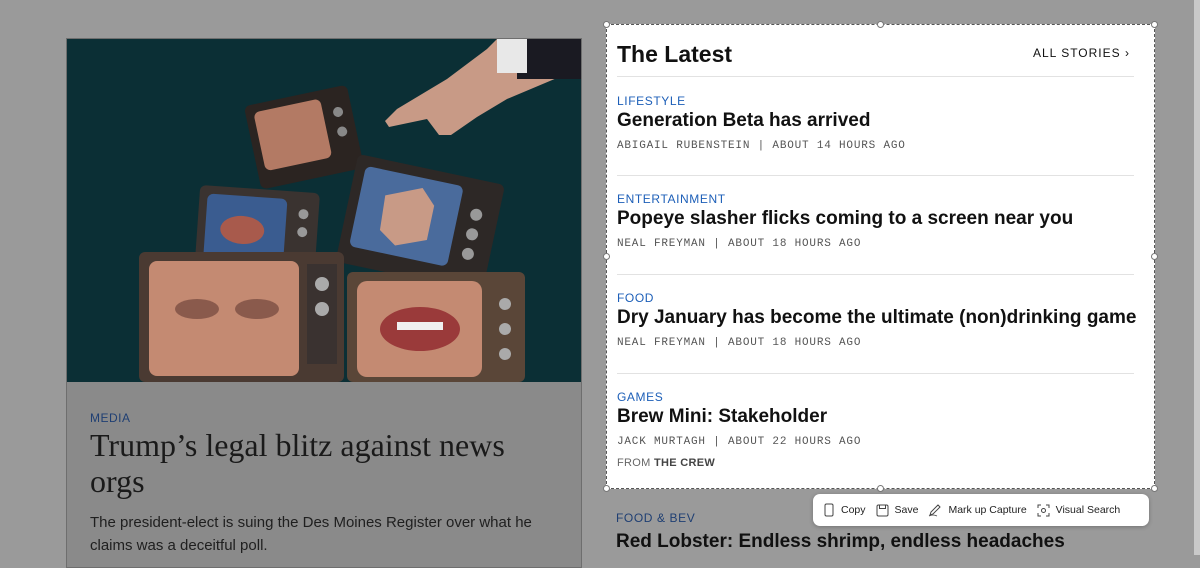  I want to click on pen-icon, so click(935, 510).